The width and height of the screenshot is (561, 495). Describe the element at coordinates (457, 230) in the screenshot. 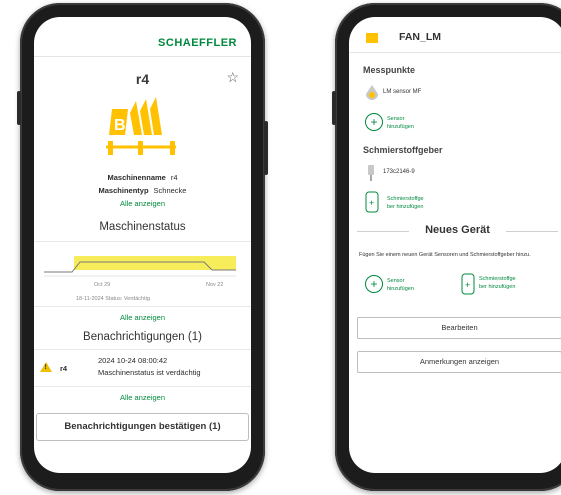

I see `new-device-title: Neues Gerät` at that location.